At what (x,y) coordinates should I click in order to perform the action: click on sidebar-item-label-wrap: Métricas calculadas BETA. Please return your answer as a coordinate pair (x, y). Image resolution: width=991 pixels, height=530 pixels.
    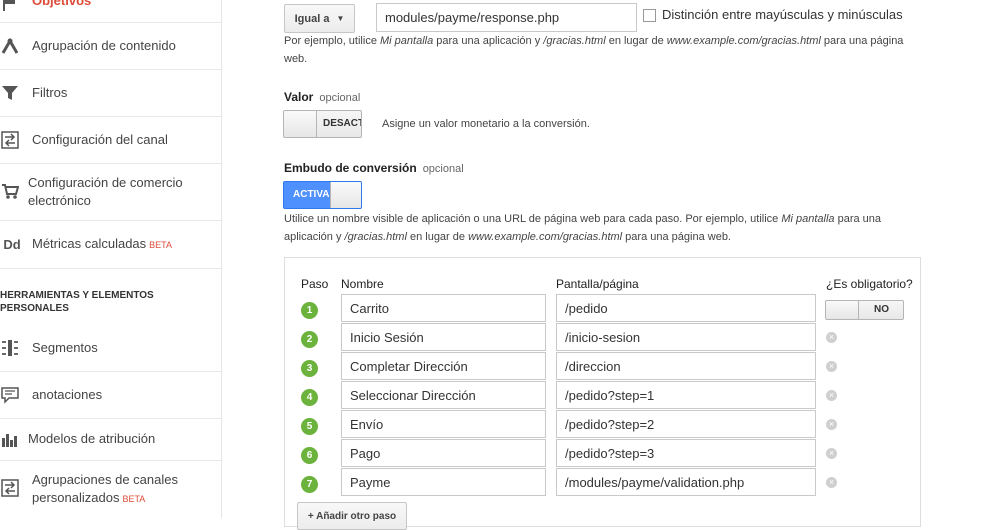
    Looking at the image, I should click on (102, 244).